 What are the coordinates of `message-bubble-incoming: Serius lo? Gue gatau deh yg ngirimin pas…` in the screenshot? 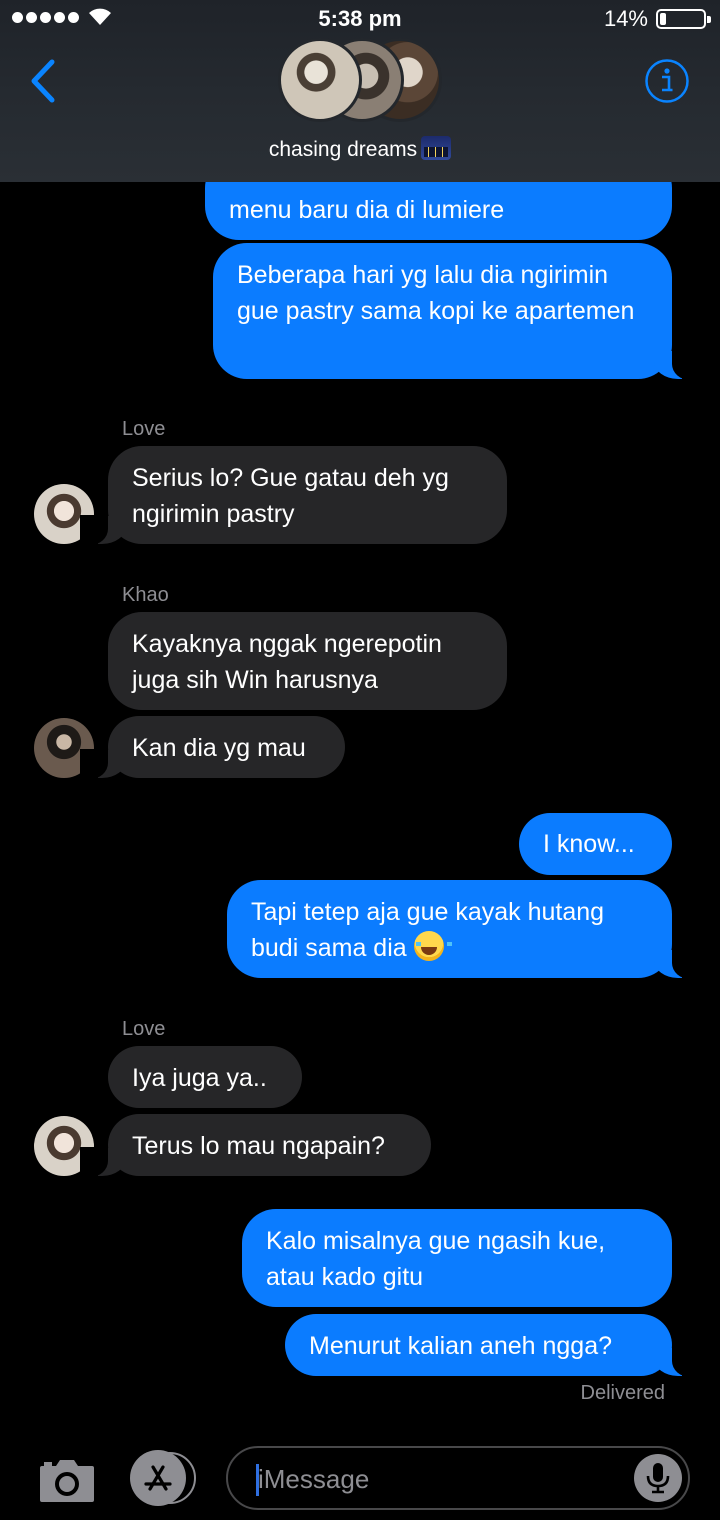 It's located at (293, 495).